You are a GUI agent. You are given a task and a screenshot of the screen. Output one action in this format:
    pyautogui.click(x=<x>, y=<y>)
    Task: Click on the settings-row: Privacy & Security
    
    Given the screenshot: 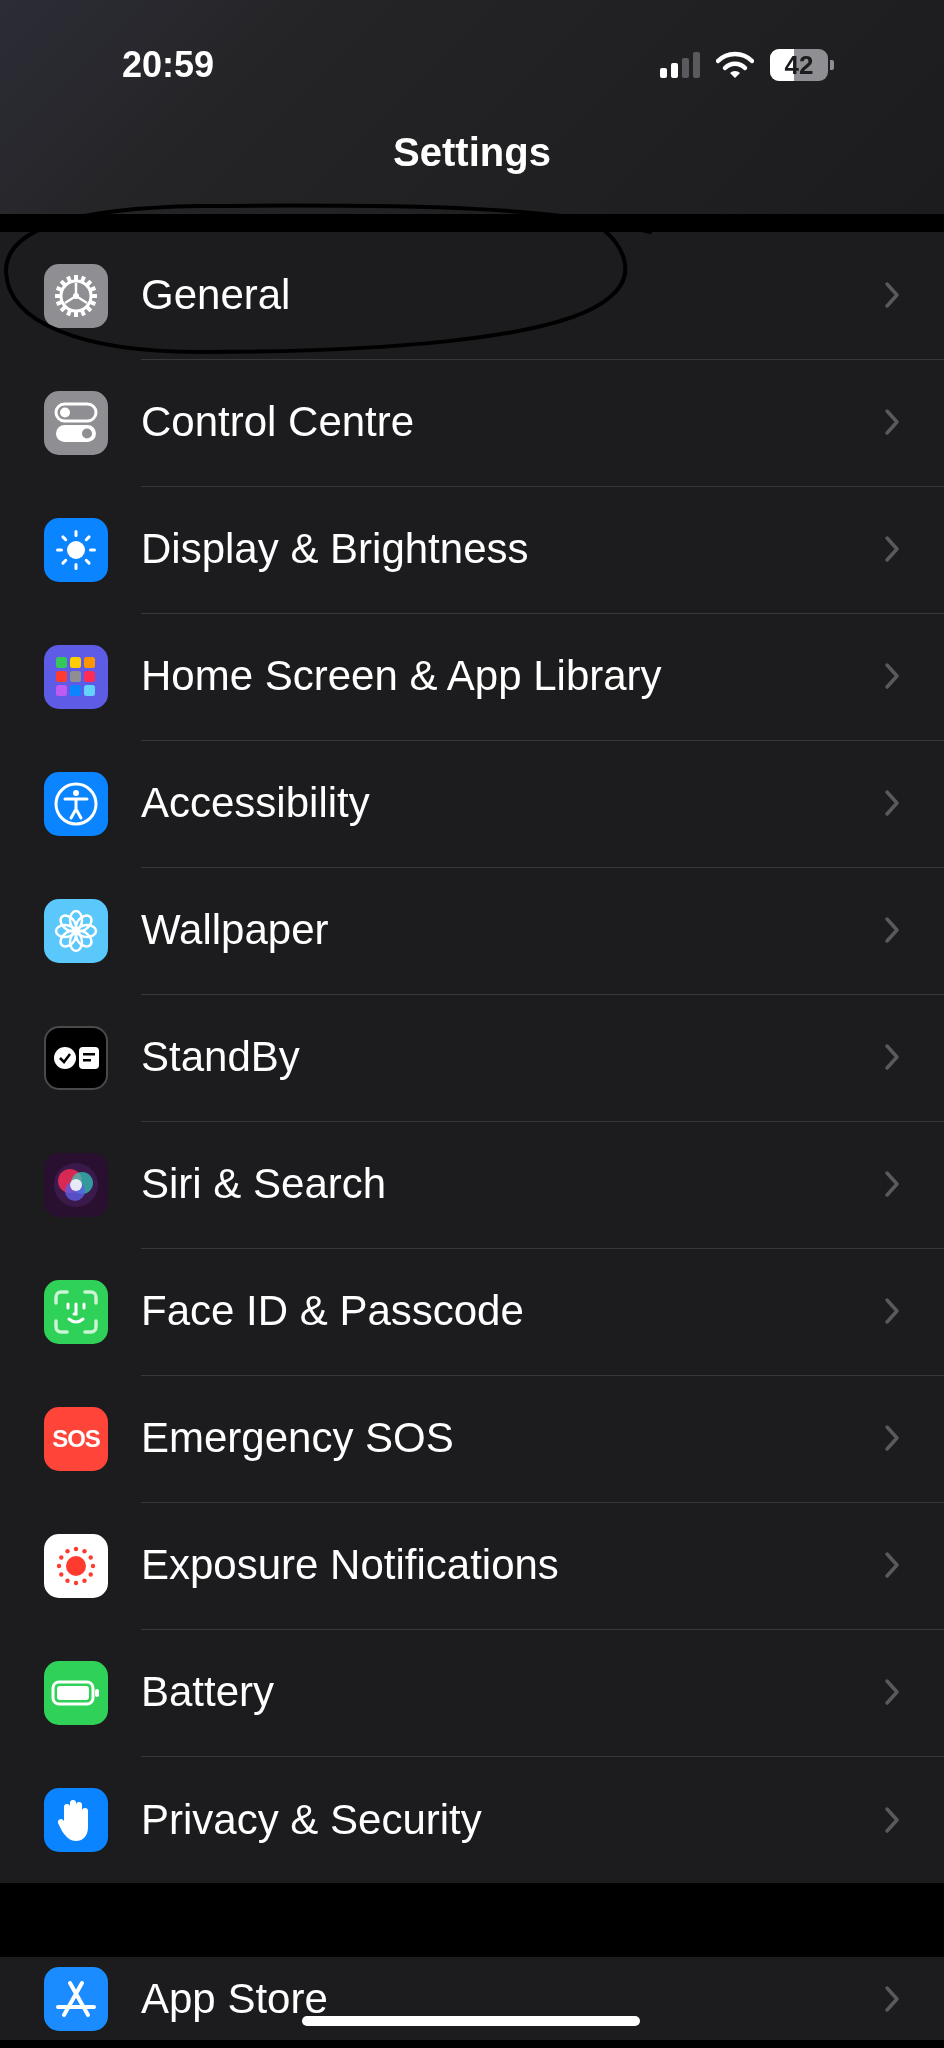 What is the action you would take?
    pyautogui.click(x=472, y=1819)
    